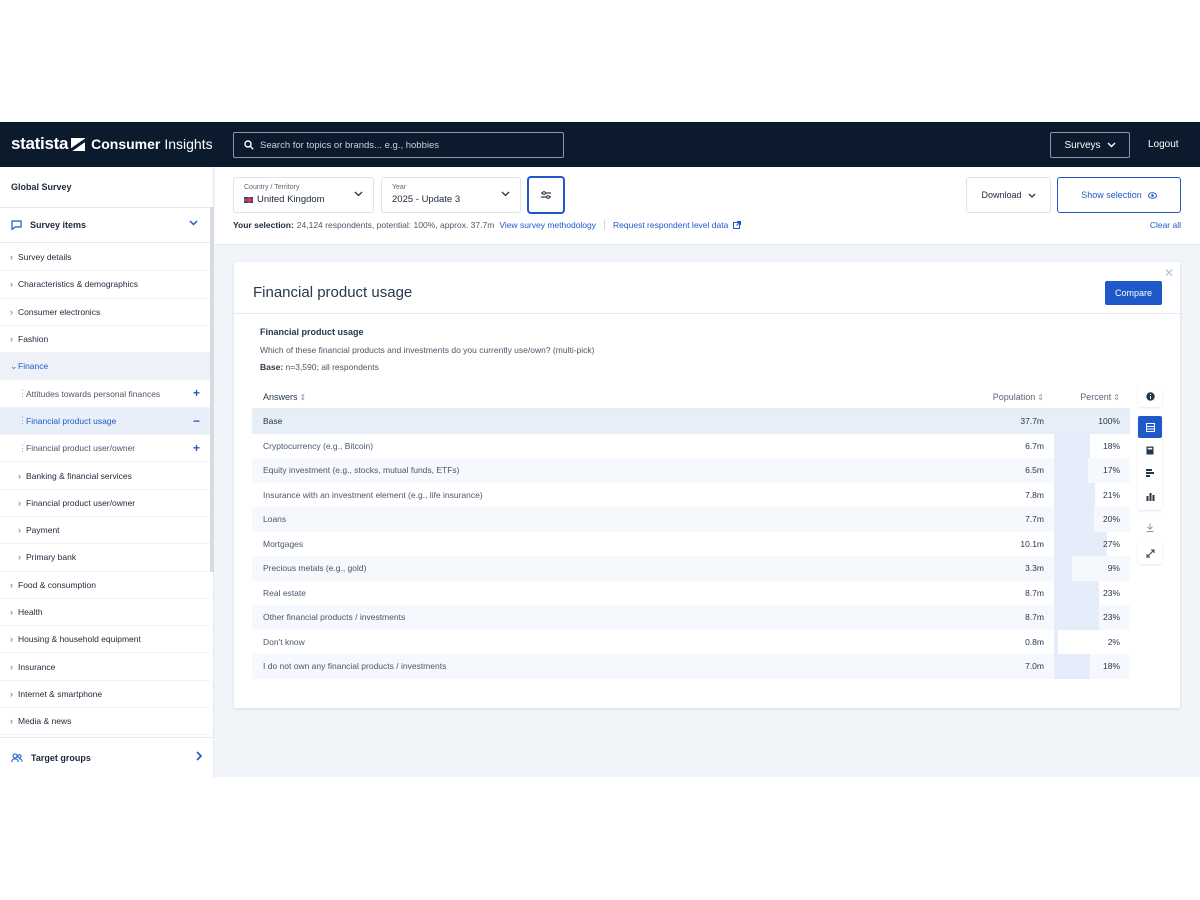 The height and width of the screenshot is (900, 1200). I want to click on percent-cell: 9%, so click(1113, 568).